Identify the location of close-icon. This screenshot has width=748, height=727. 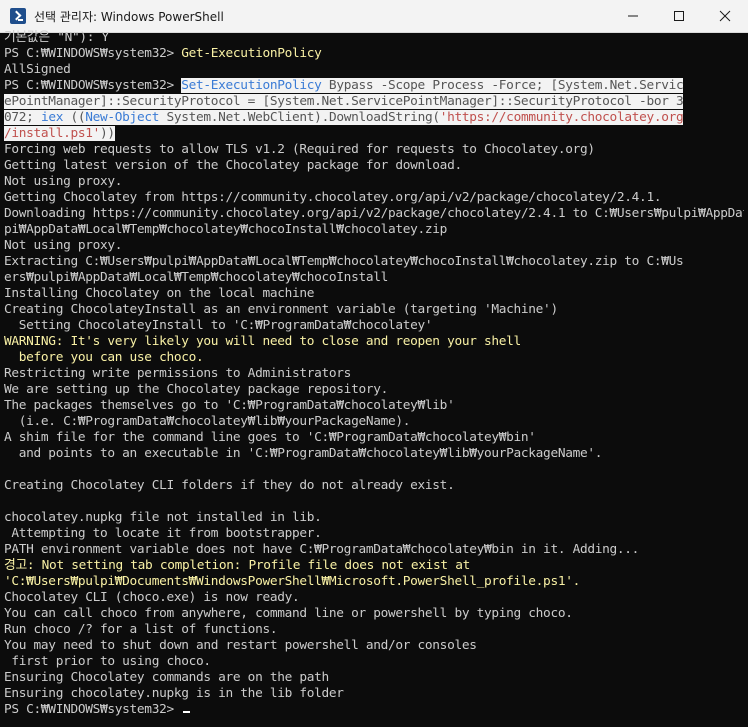
(725, 16).